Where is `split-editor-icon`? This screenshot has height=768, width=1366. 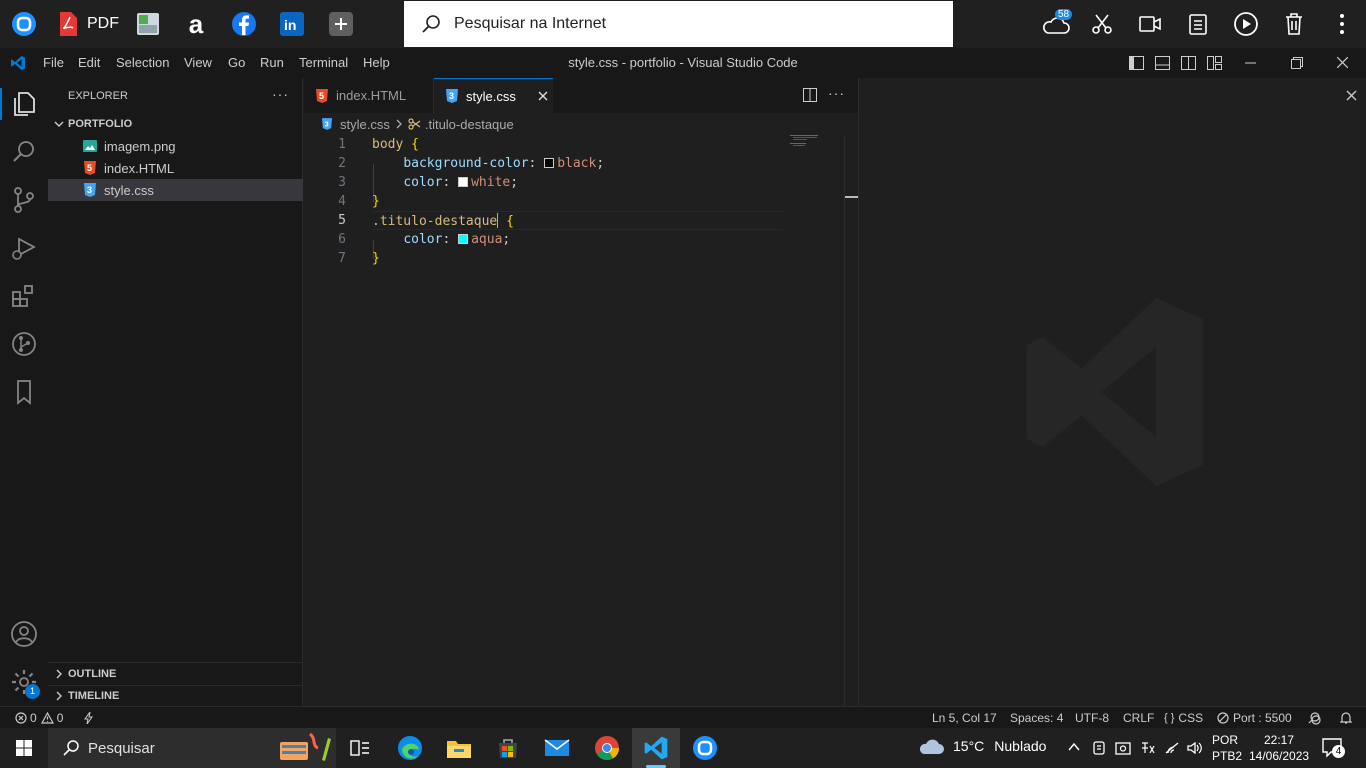
split-editor-icon is located at coordinates (810, 95).